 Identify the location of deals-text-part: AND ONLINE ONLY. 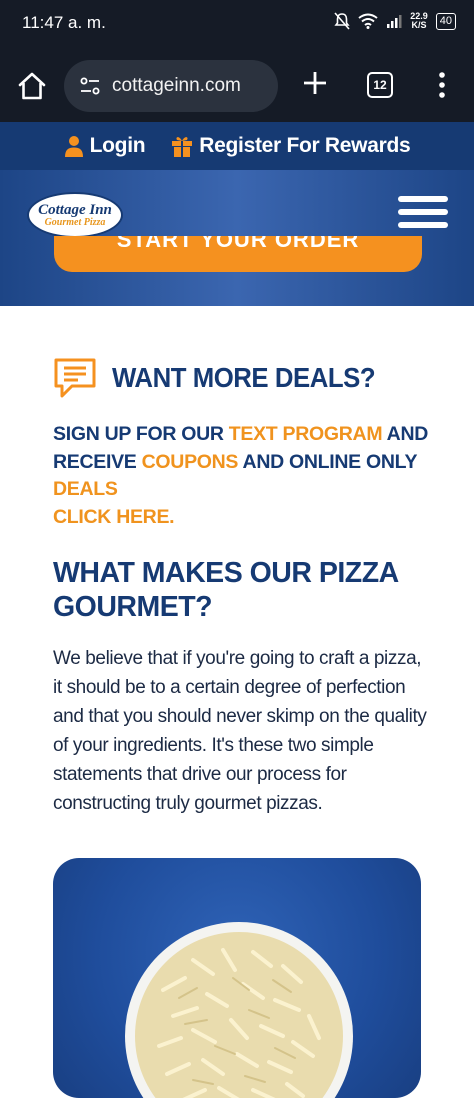
(328, 461).